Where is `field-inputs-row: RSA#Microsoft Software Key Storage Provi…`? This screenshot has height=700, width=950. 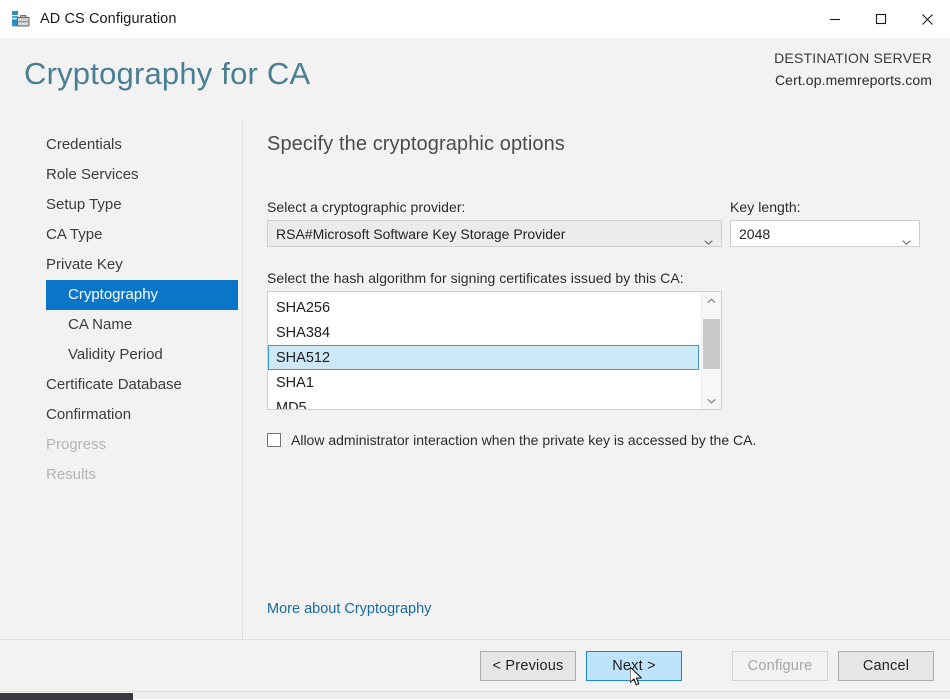
field-inputs-row: RSA#Microsoft Software Key Storage Provi… is located at coordinates (608, 233).